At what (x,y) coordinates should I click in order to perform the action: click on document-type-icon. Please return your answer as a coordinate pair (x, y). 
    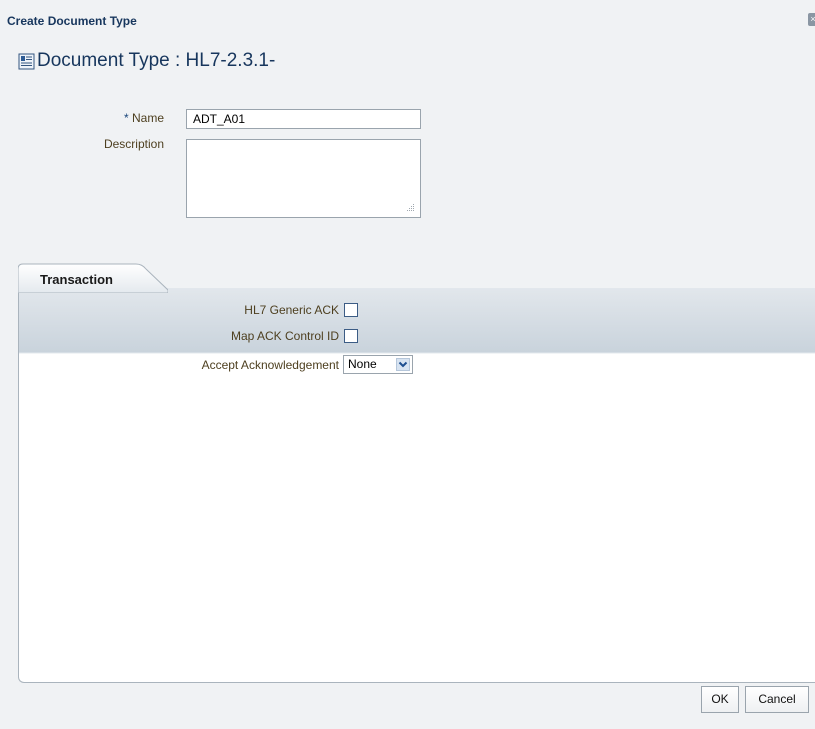
    Looking at the image, I should click on (26, 61).